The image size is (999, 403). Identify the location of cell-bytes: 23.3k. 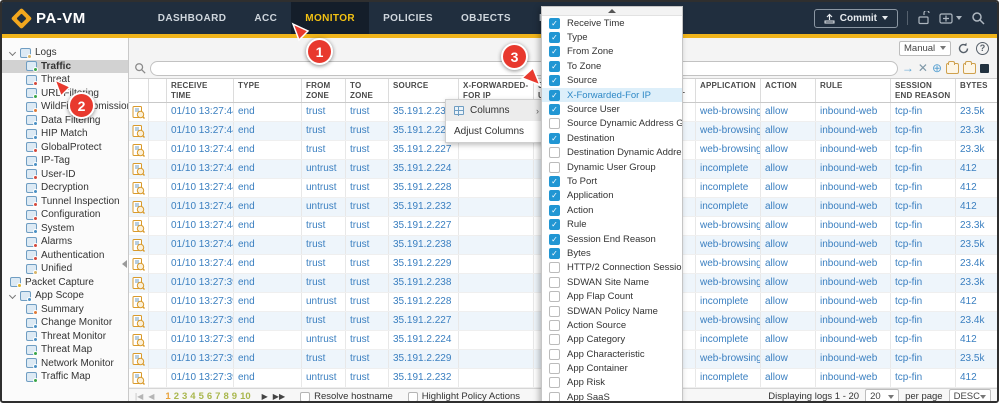
(976, 150).